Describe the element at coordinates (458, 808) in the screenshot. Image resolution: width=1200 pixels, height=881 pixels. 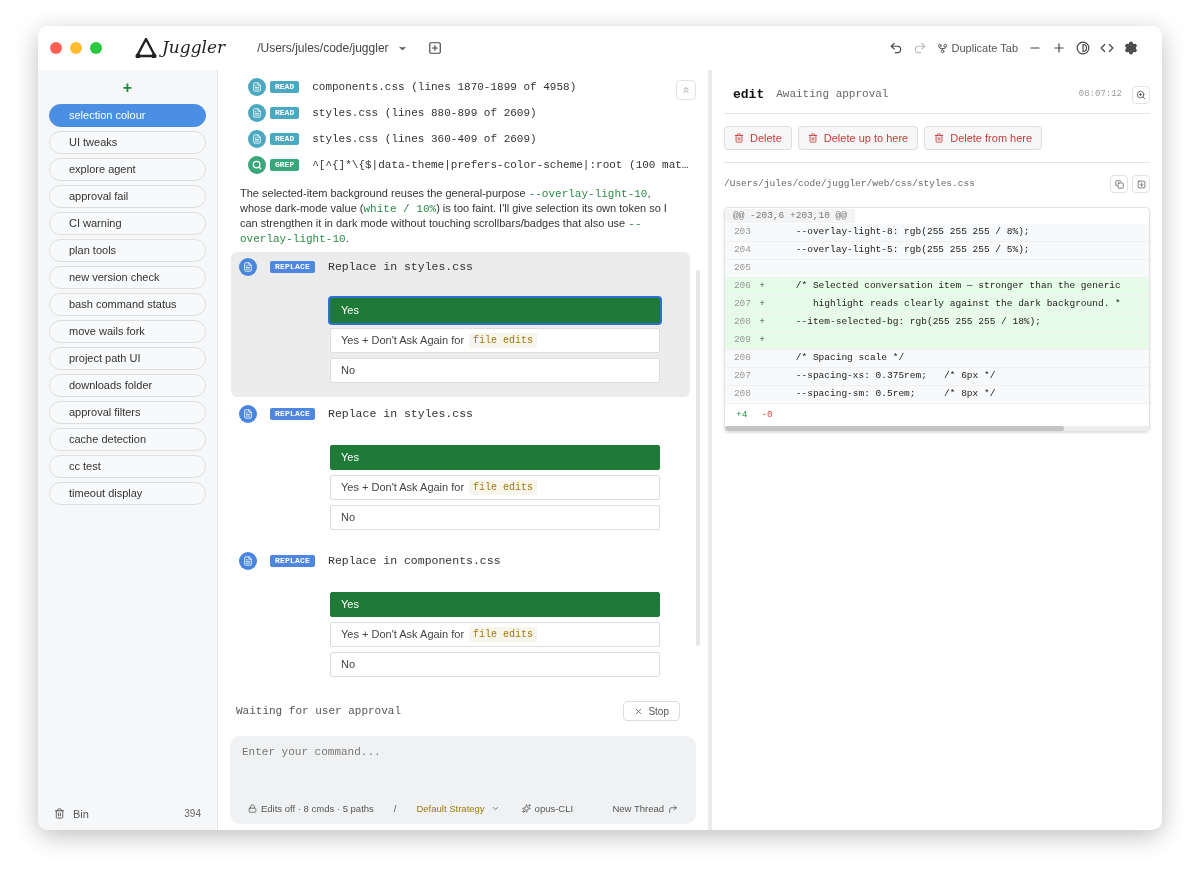
I see `strategy-dropdown: Default Strategy` at that location.